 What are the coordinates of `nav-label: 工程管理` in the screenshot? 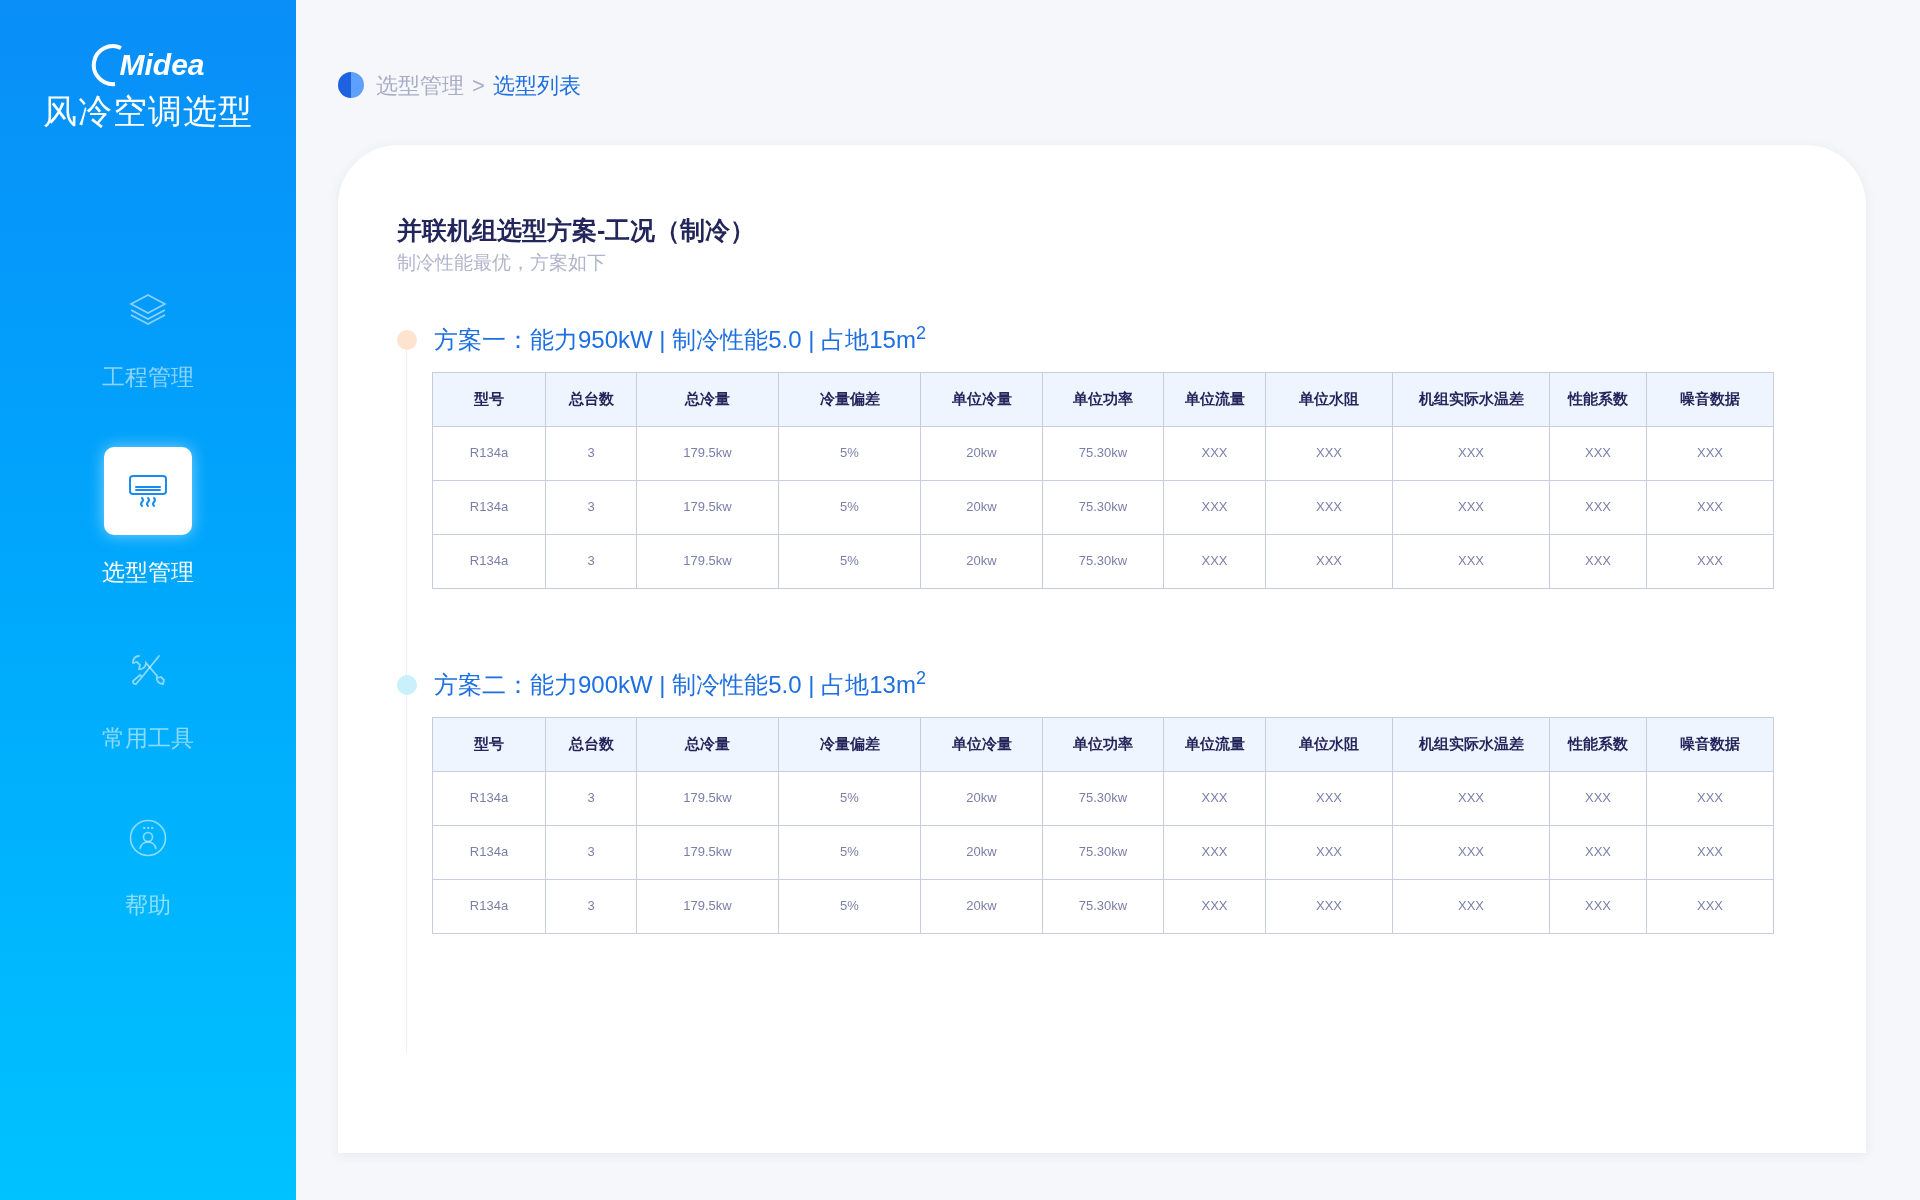 It's located at (148, 377).